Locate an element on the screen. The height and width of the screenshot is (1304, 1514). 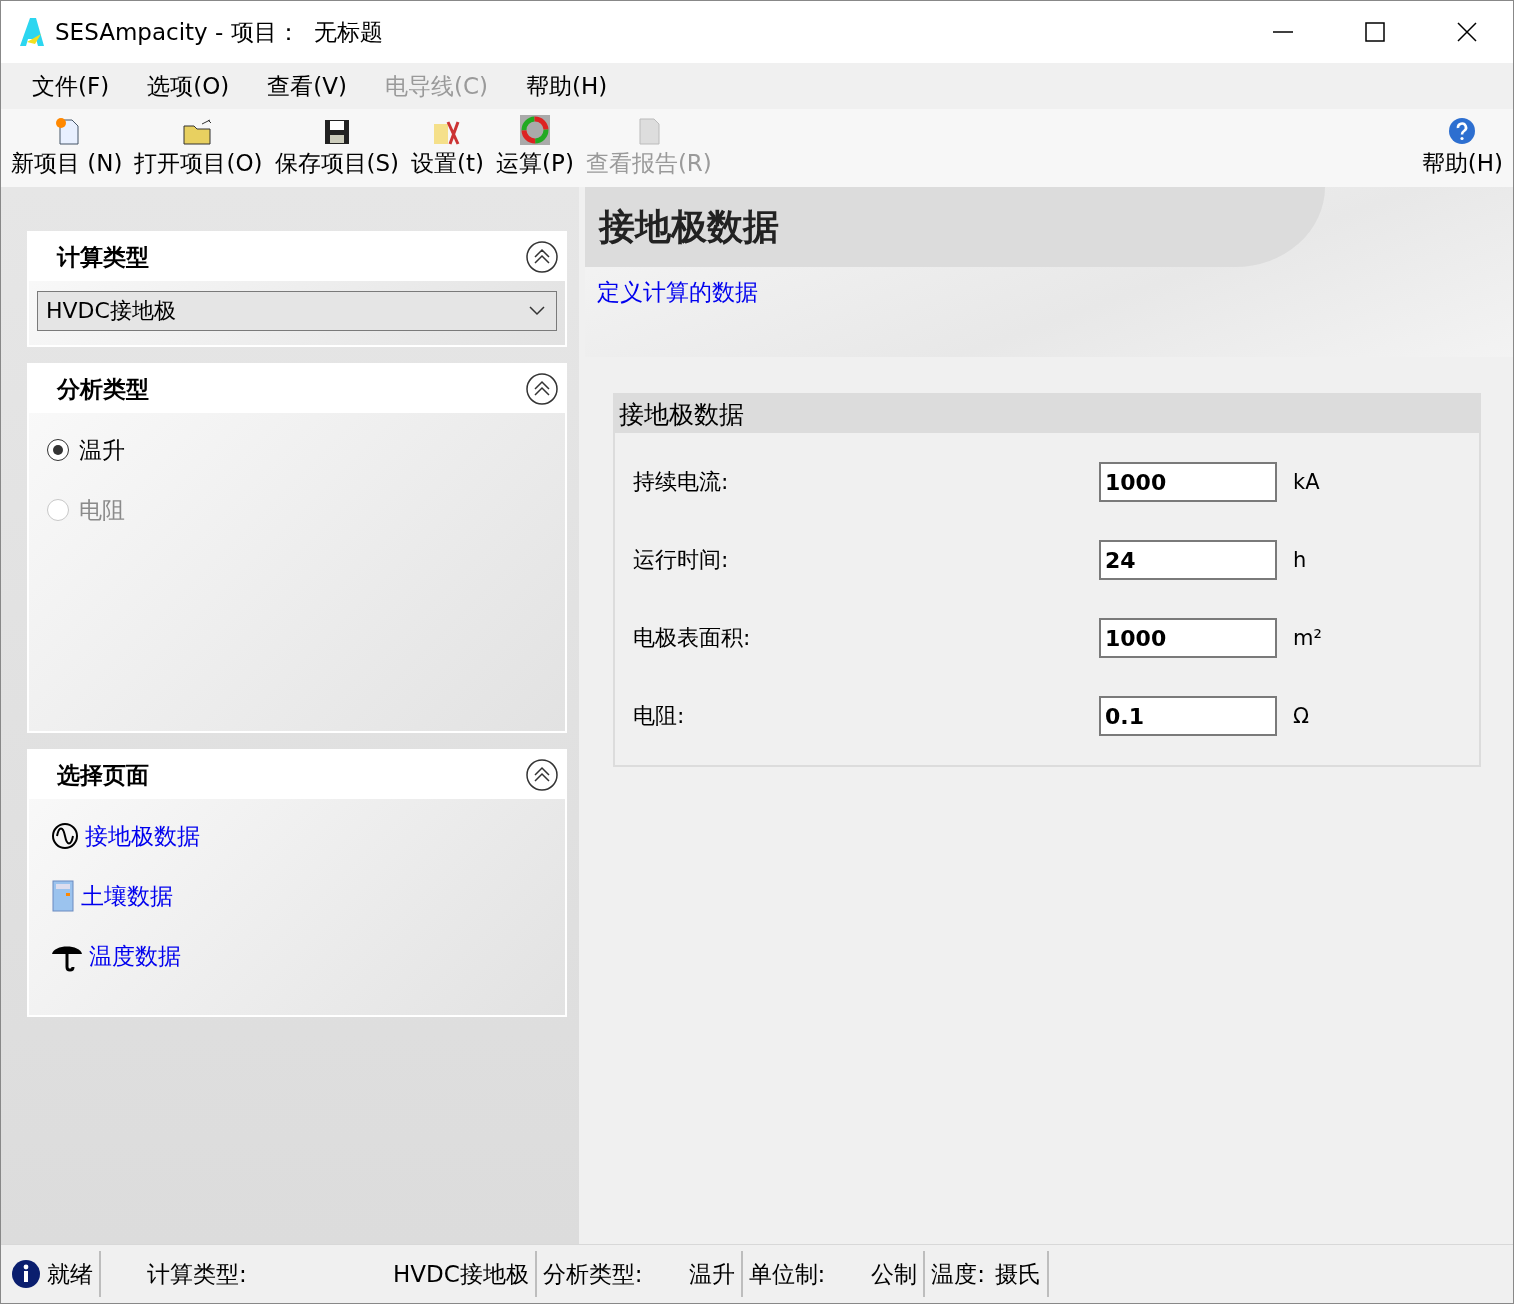
status-label: 计算类型: is located at coordinates (197, 1274).